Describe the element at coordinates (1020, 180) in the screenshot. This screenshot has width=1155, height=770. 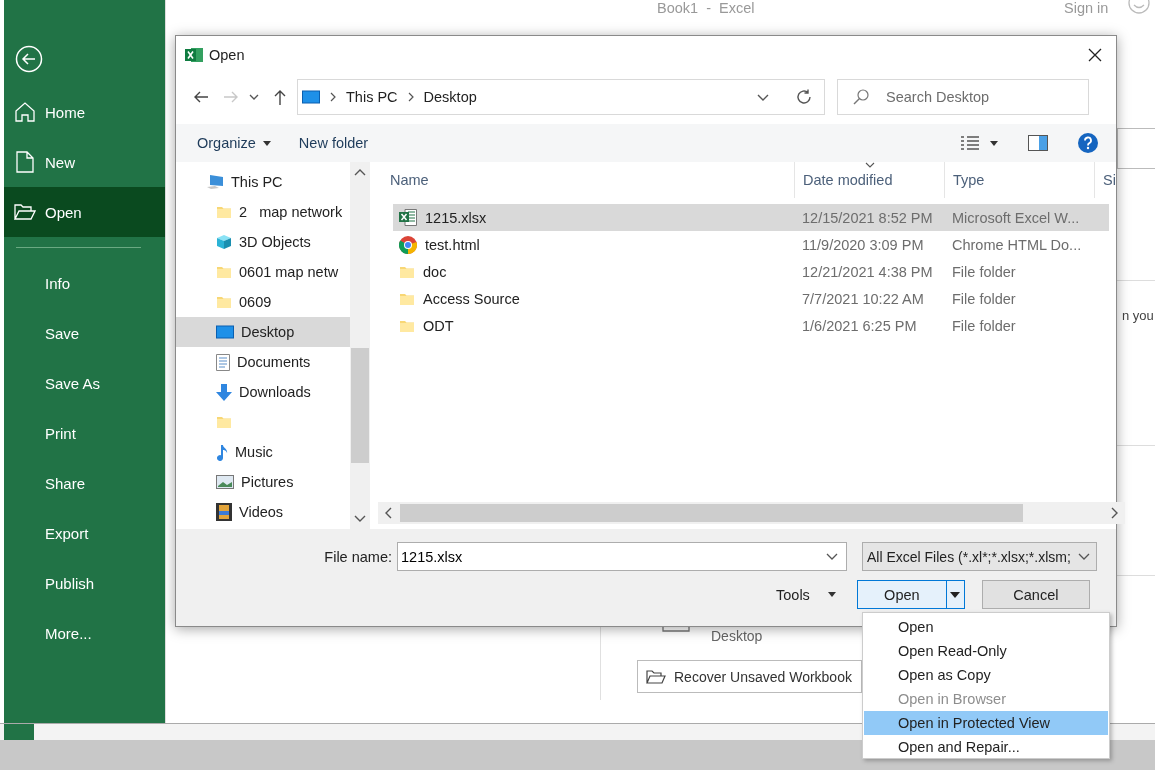
I see `column-header: Type` at that location.